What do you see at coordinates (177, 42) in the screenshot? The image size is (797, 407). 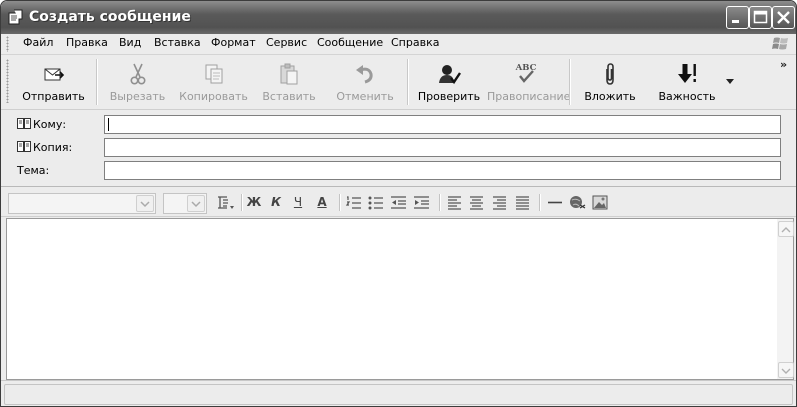 I see `menu-insert: Вставка` at bounding box center [177, 42].